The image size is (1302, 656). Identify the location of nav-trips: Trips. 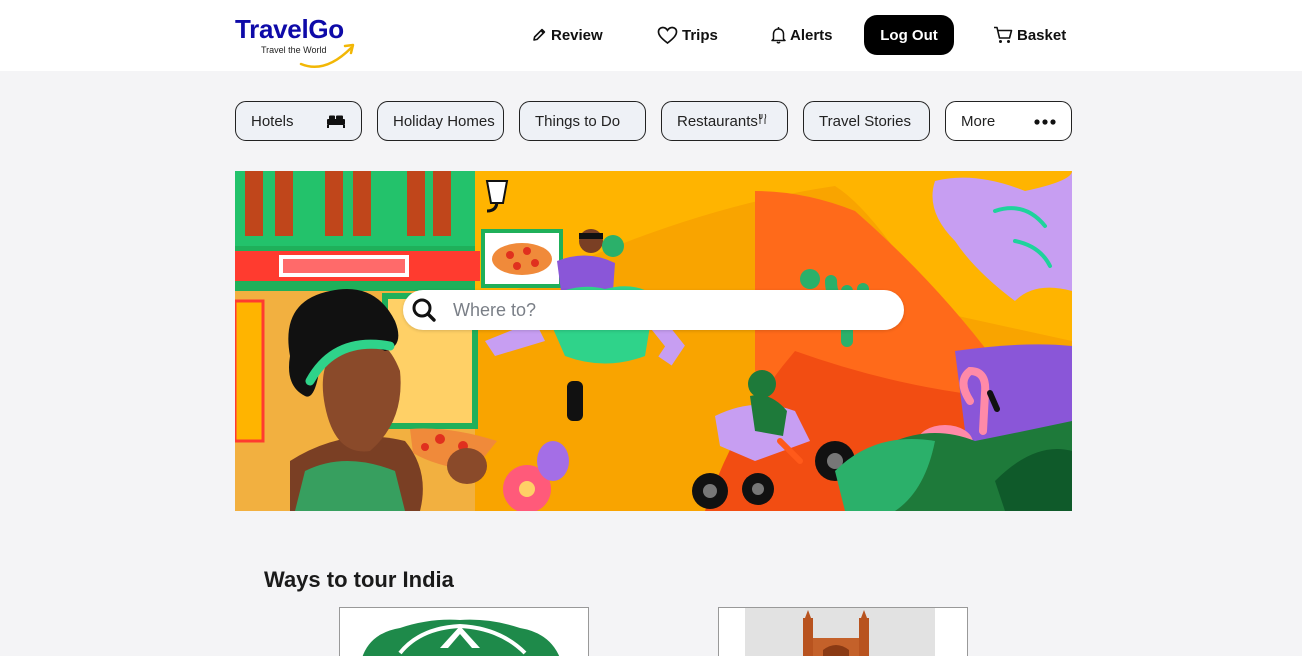
(687, 35).